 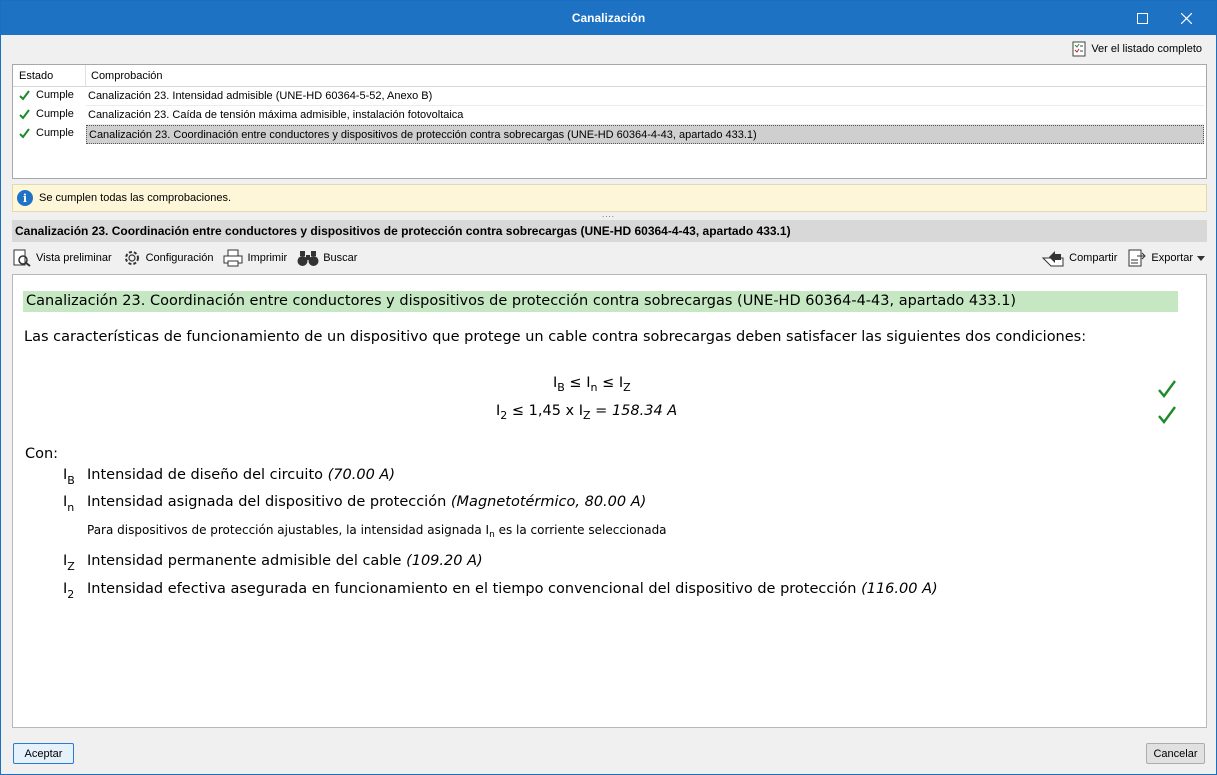 I want to click on checklist-icon, so click(x=1079, y=49).